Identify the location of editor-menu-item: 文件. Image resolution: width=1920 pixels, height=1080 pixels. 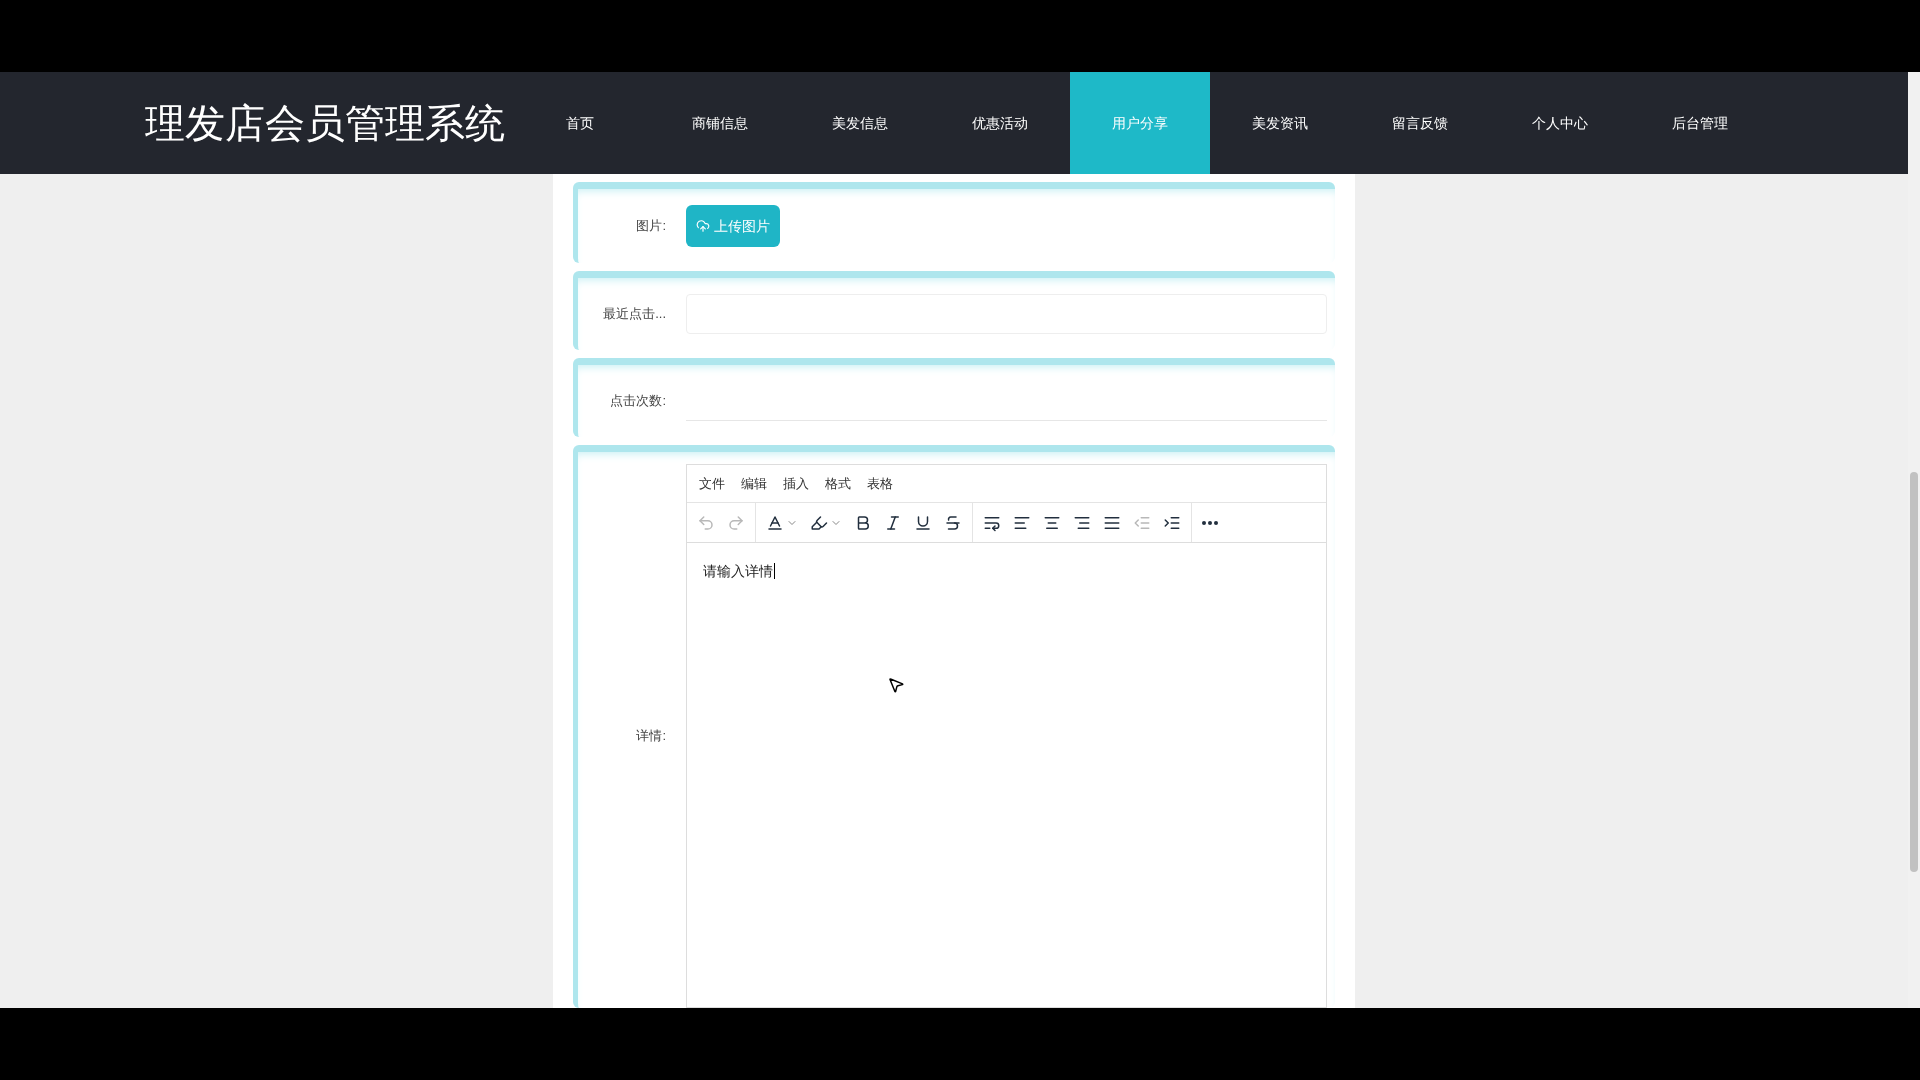
(712, 483).